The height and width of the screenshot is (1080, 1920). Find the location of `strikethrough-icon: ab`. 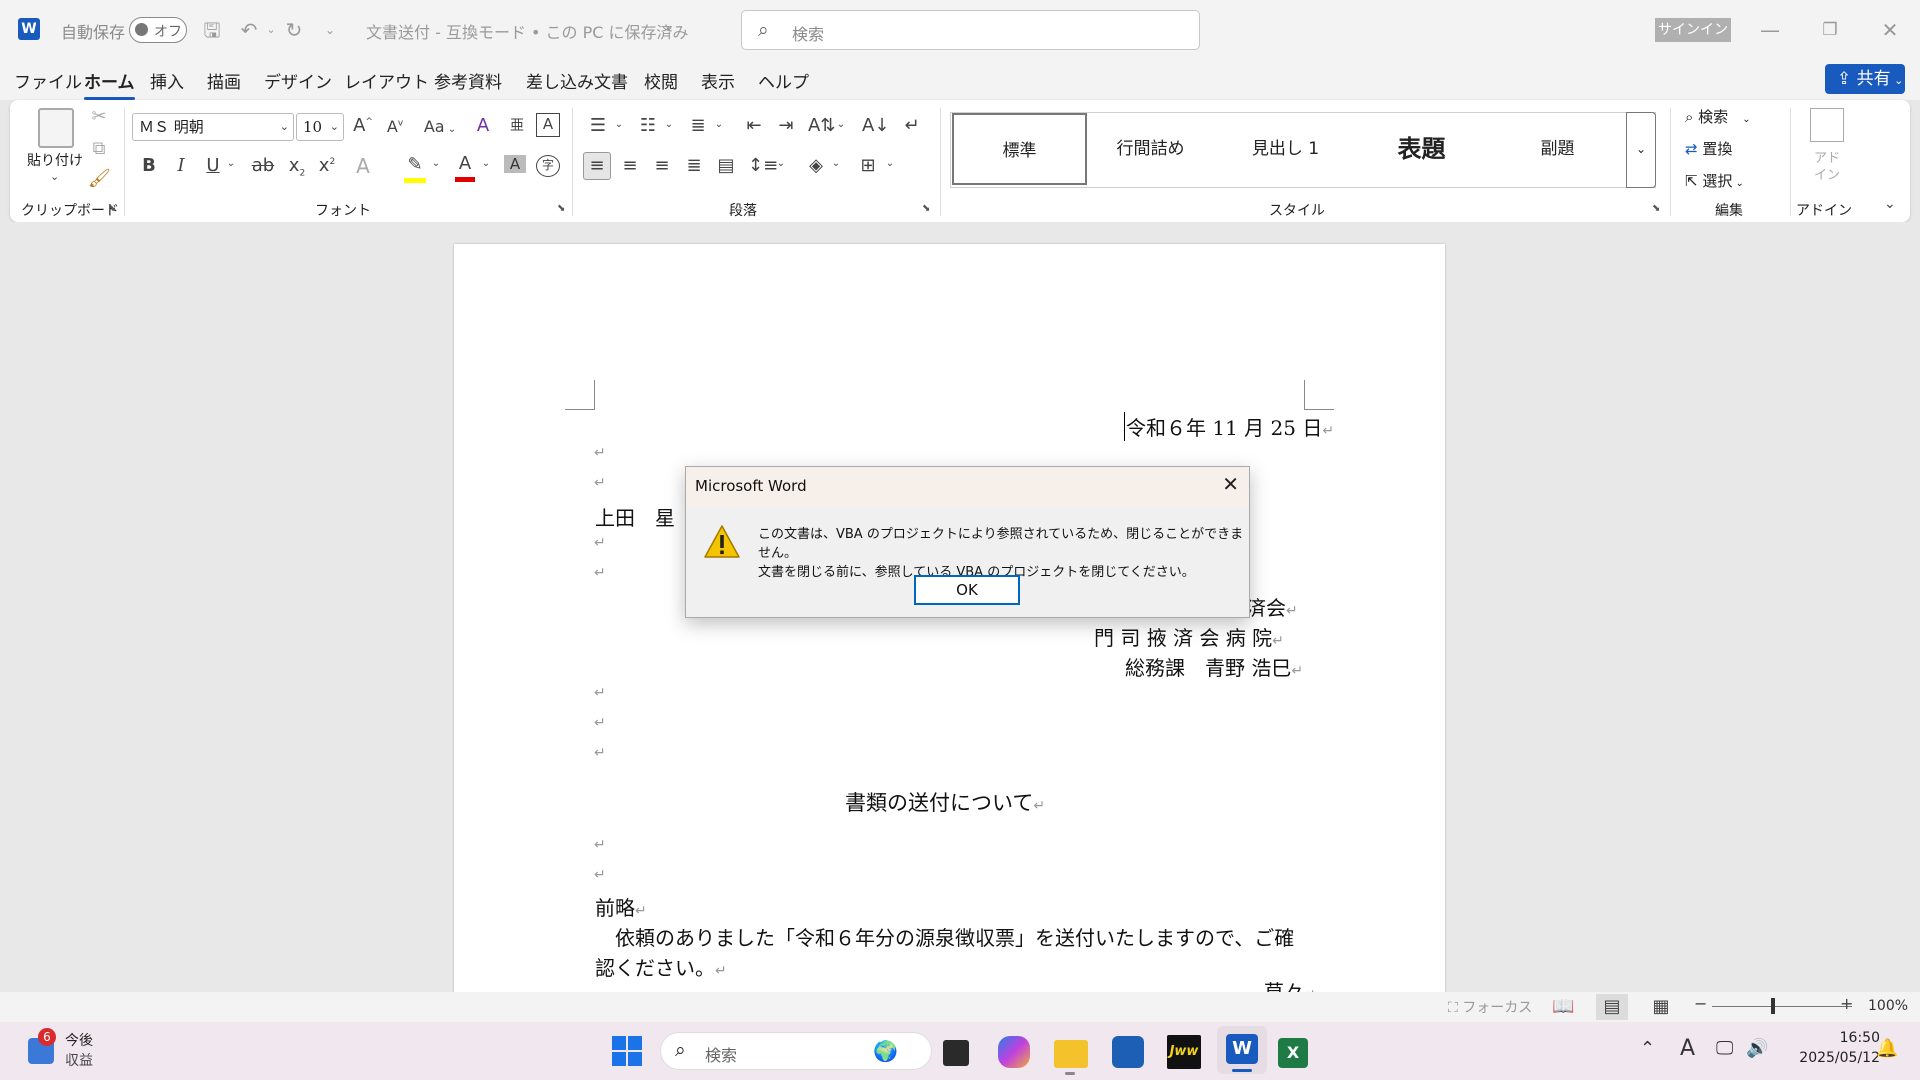

strikethrough-icon: ab is located at coordinates (263, 165).